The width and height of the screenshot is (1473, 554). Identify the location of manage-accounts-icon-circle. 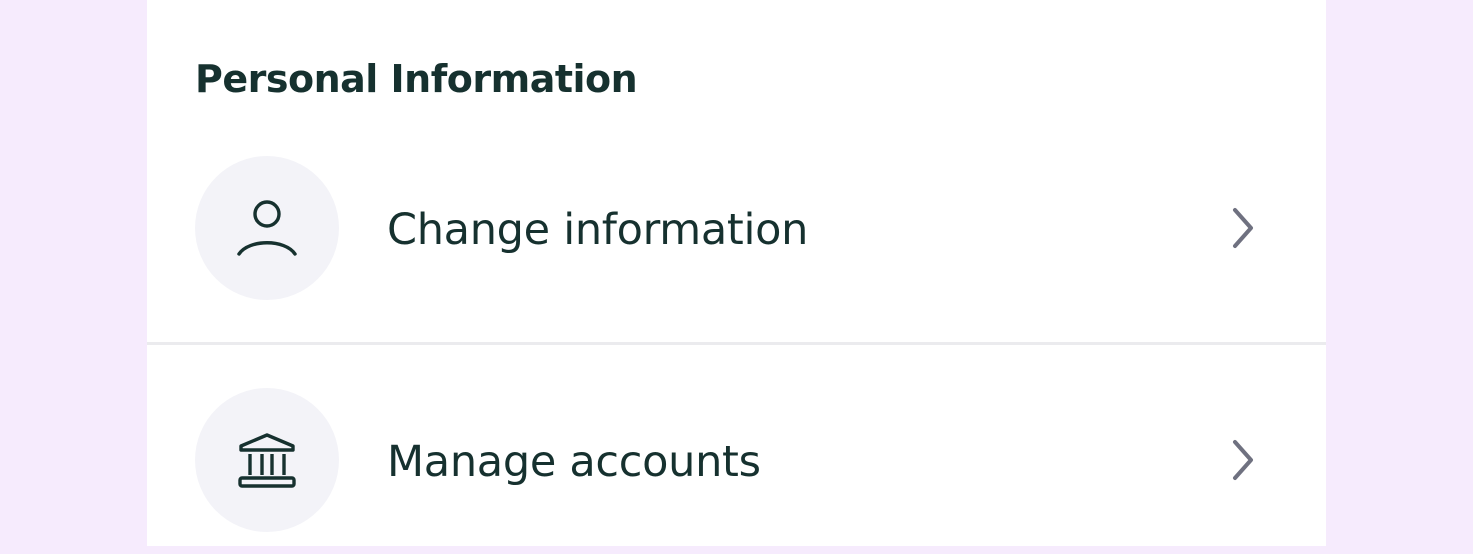
(267, 460).